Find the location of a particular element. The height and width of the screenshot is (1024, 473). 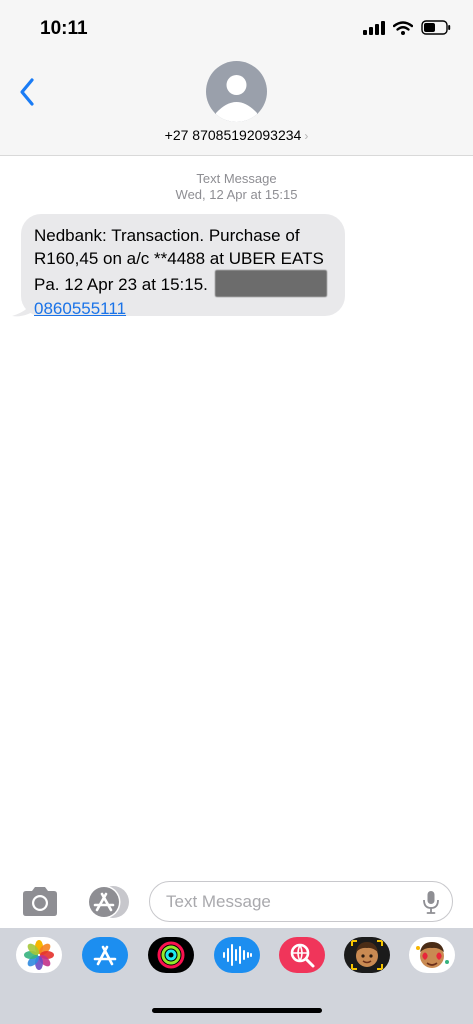

status-time: 10:11 is located at coordinates (64, 28).